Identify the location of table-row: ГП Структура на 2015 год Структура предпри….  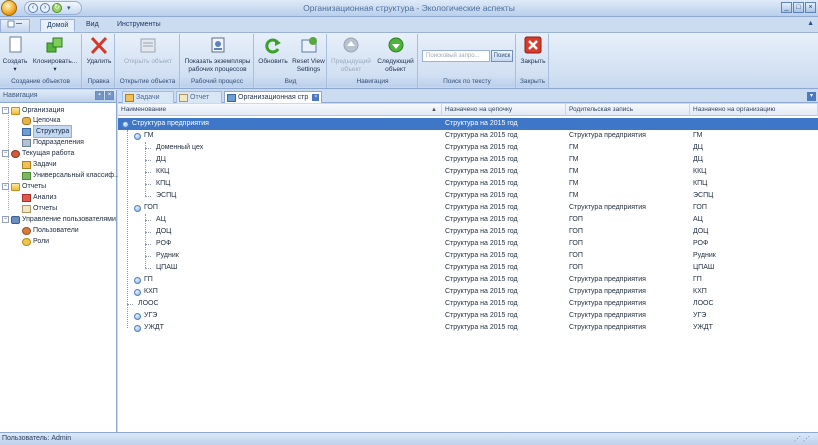
(468, 280).